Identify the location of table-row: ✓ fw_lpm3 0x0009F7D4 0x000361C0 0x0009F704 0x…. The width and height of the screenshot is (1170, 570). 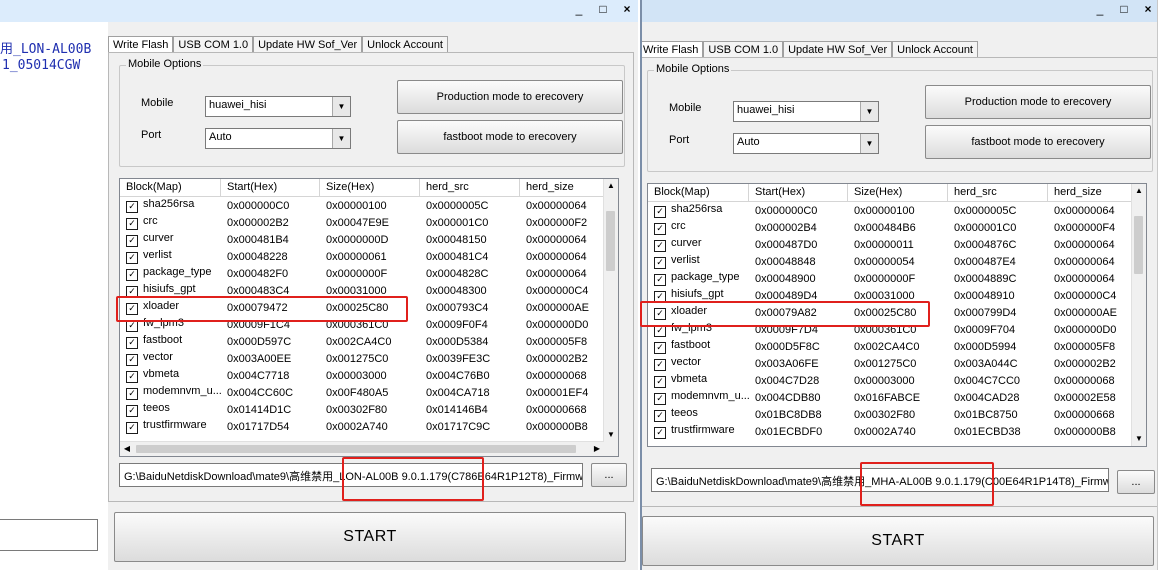
(890, 329).